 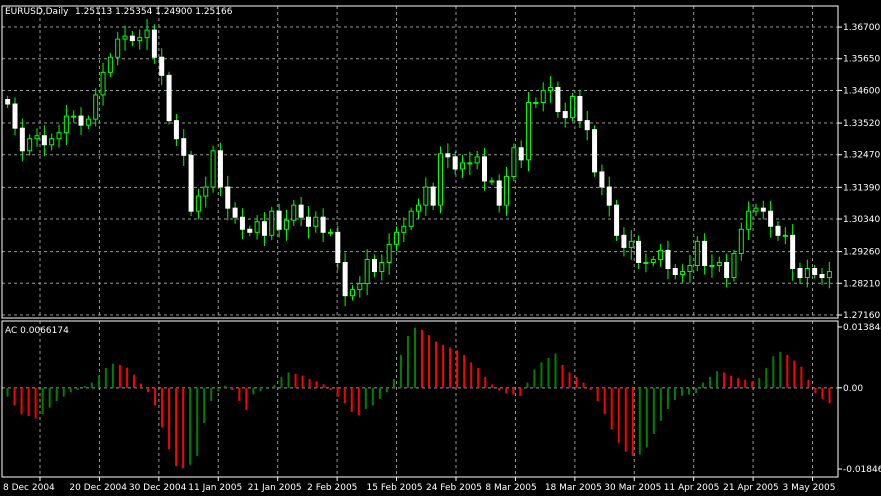 What do you see at coordinates (37, 331) in the screenshot?
I see `ac-indicator-title: AC 0.0066174` at bounding box center [37, 331].